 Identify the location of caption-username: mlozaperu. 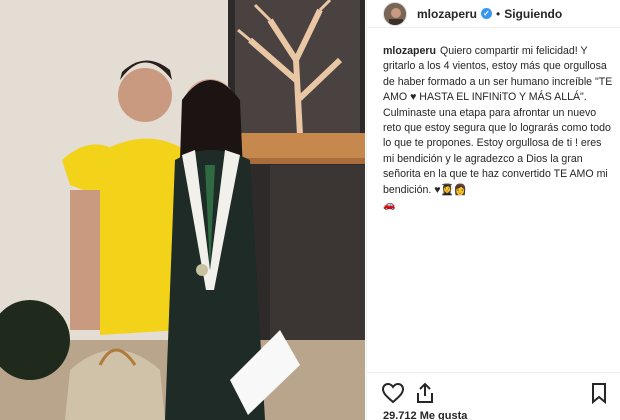
(409, 51).